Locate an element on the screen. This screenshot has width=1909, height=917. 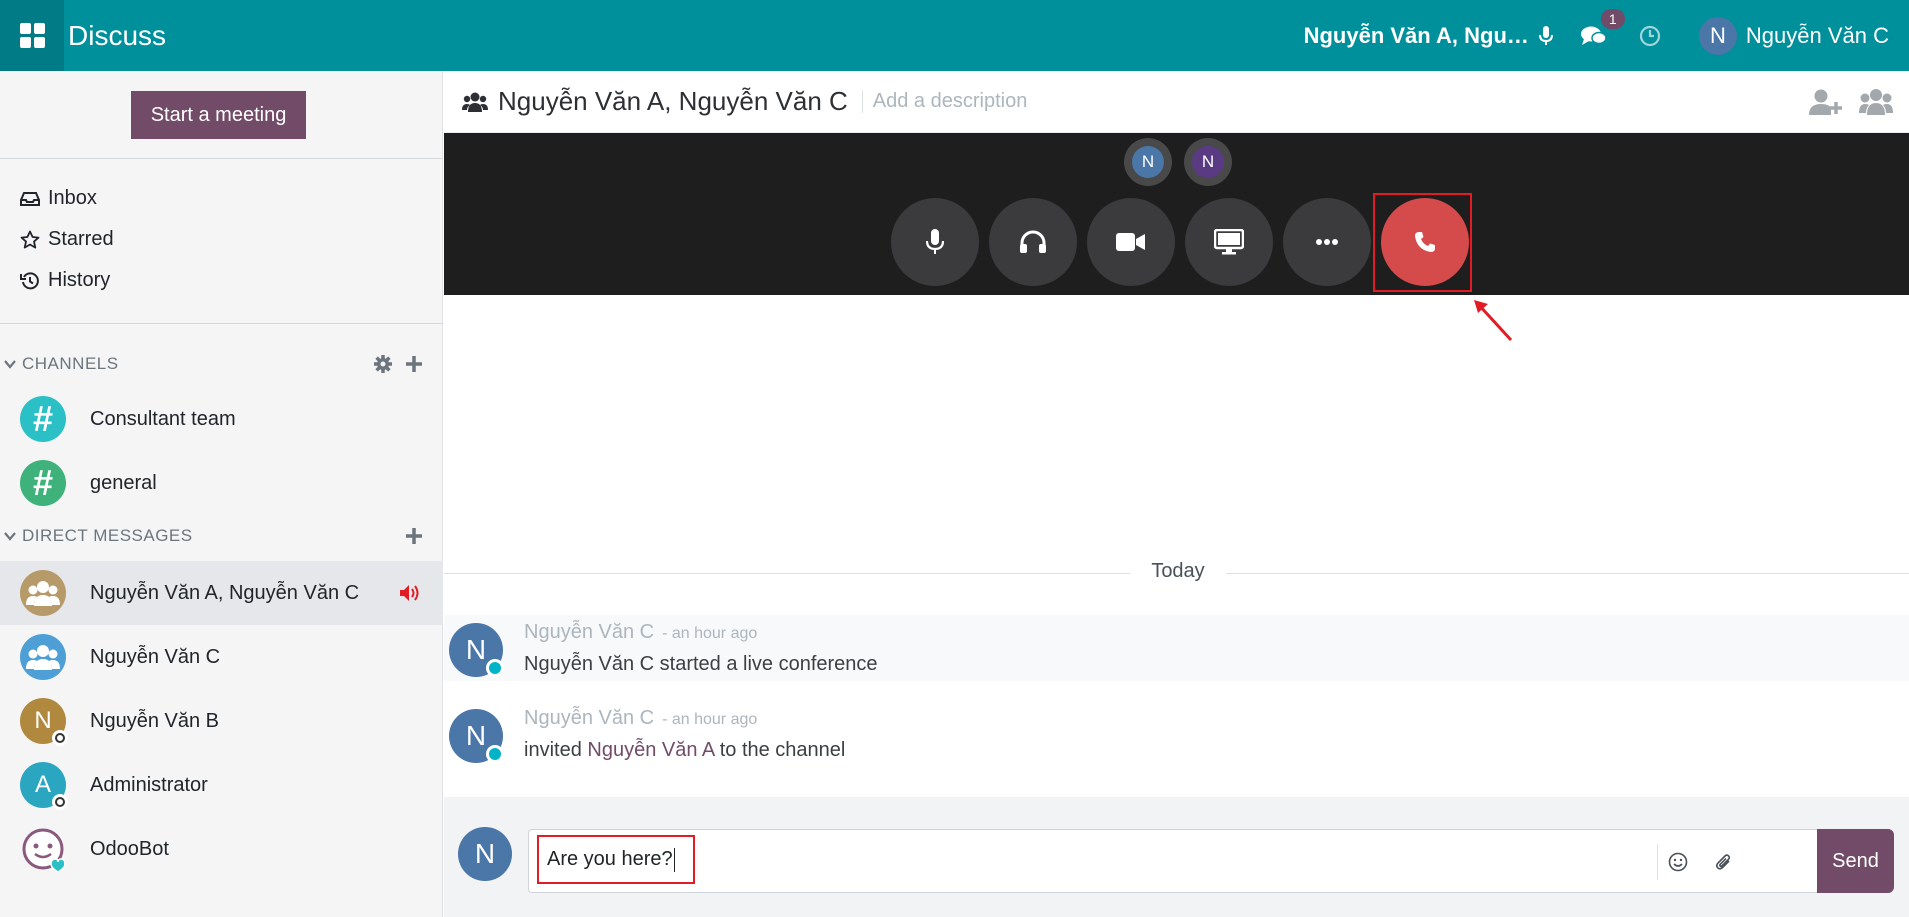
dm-item-group: Nguyễn Văn A, Nguyễn Văn C is located at coordinates (221, 593).